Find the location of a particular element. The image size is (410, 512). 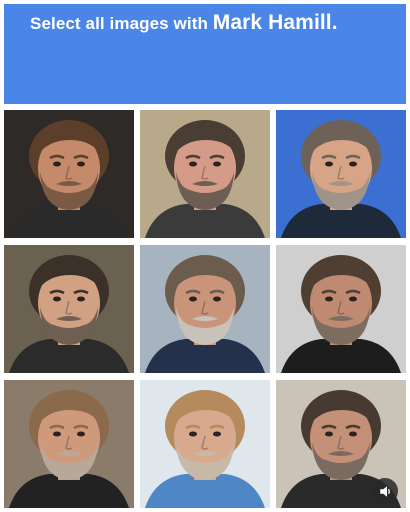

prompt-prefix: Select all images with is located at coordinates (119, 23).